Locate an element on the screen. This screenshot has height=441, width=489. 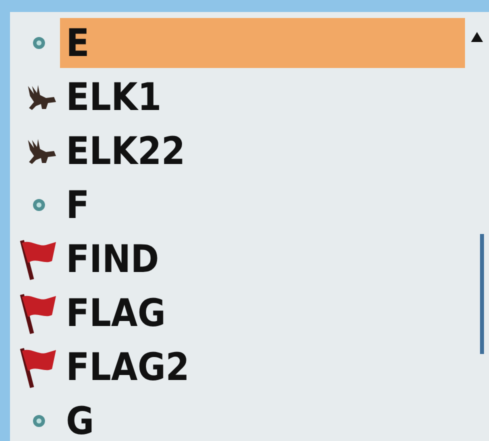
waypoint-item: ELK1 is located at coordinates (262, 97).